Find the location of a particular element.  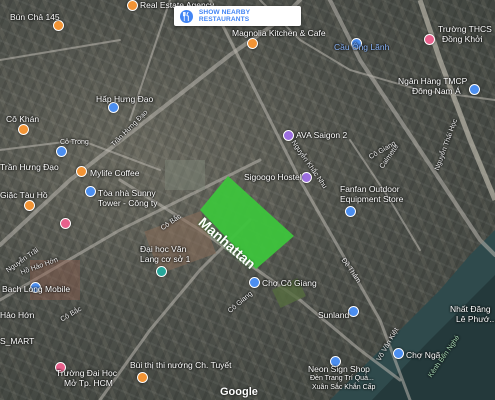

fork-knife-icon is located at coordinates (186, 16).